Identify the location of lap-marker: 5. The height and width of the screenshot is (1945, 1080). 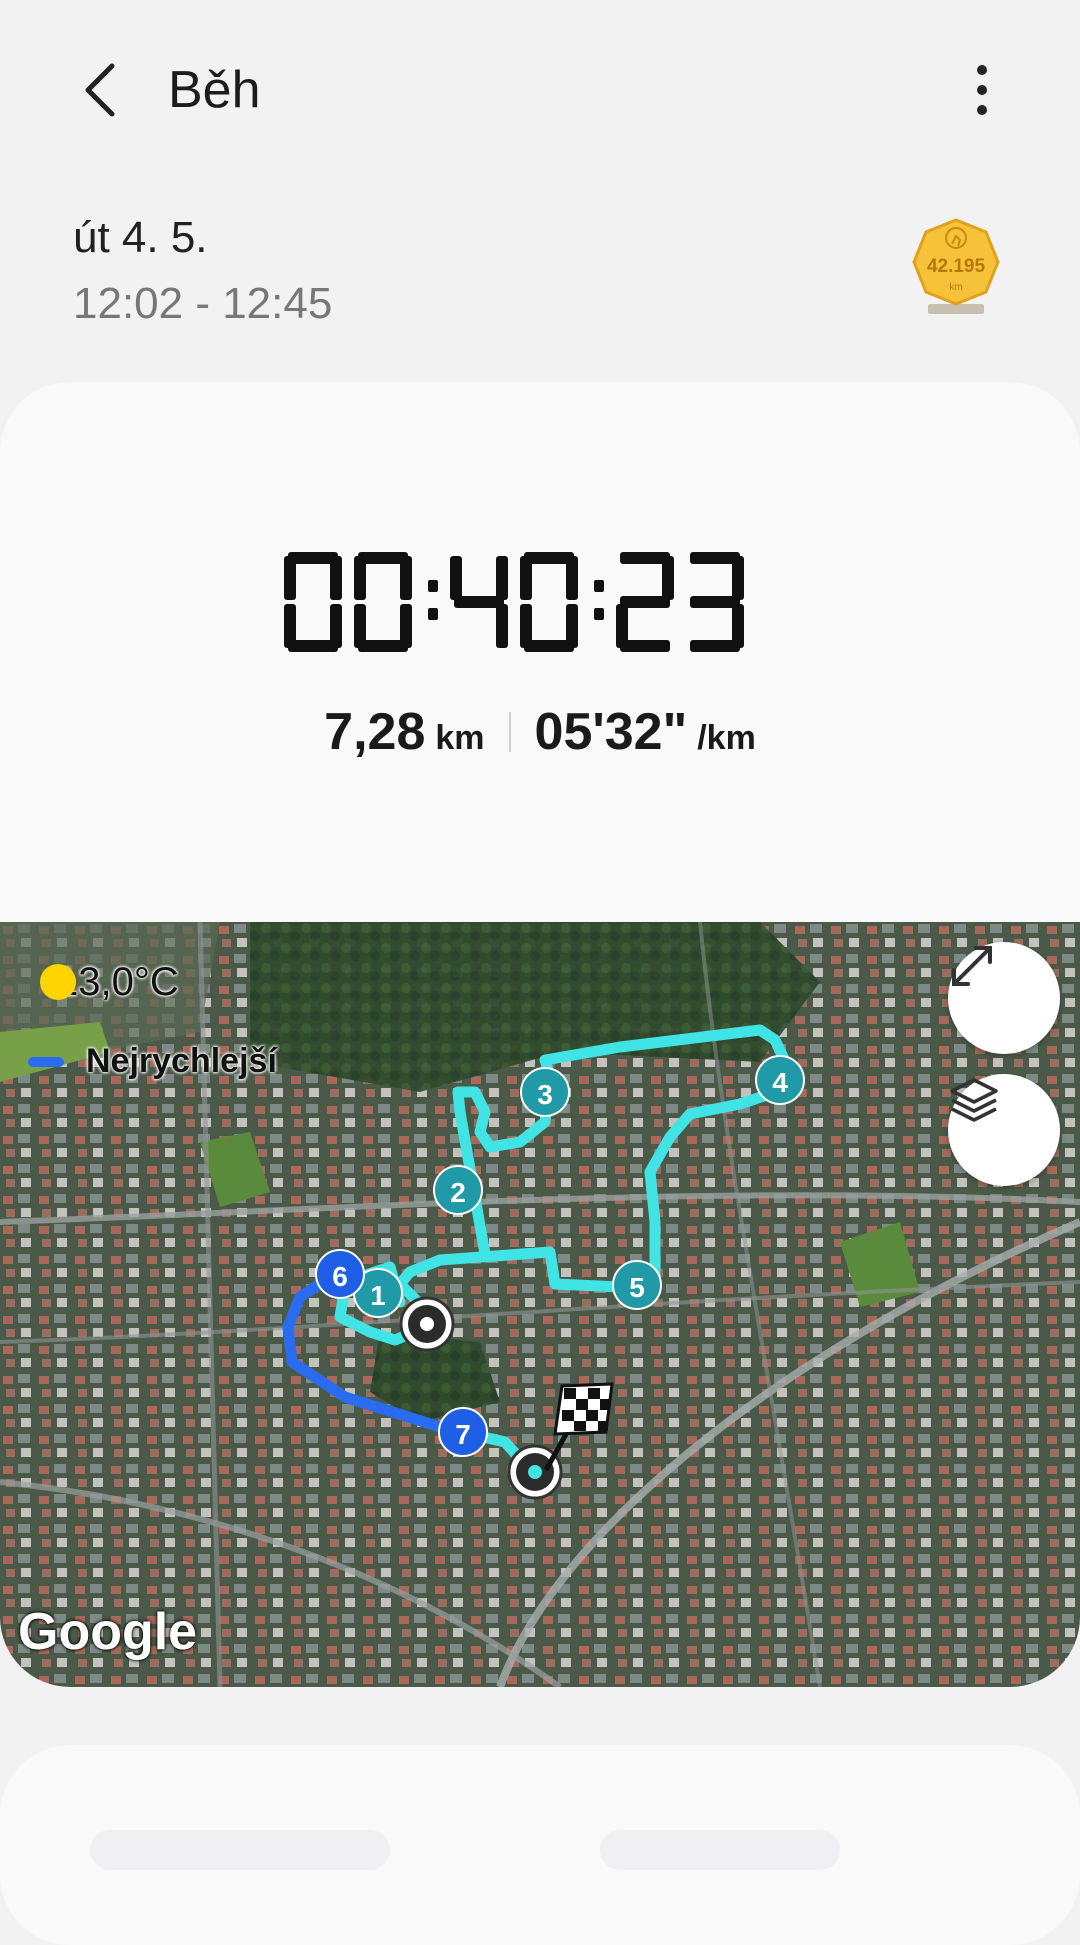
(637, 1285).